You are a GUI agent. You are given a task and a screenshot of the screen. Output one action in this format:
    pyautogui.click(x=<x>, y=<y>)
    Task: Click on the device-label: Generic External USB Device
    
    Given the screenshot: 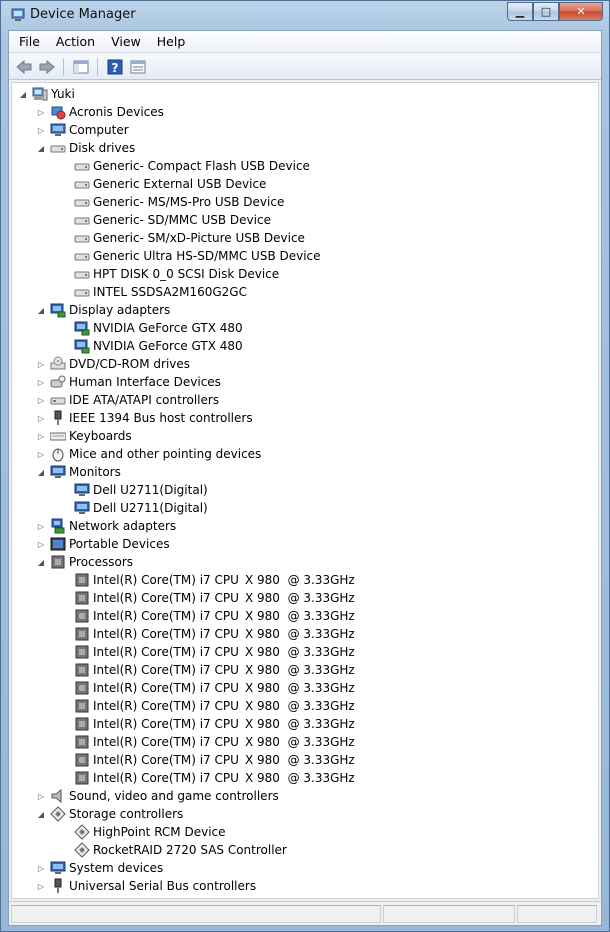 What is the action you would take?
    pyautogui.click(x=180, y=184)
    